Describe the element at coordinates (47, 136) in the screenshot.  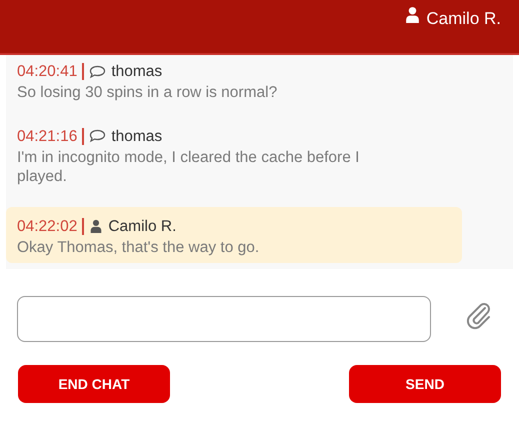
I see `message-time: 04:21:16` at that location.